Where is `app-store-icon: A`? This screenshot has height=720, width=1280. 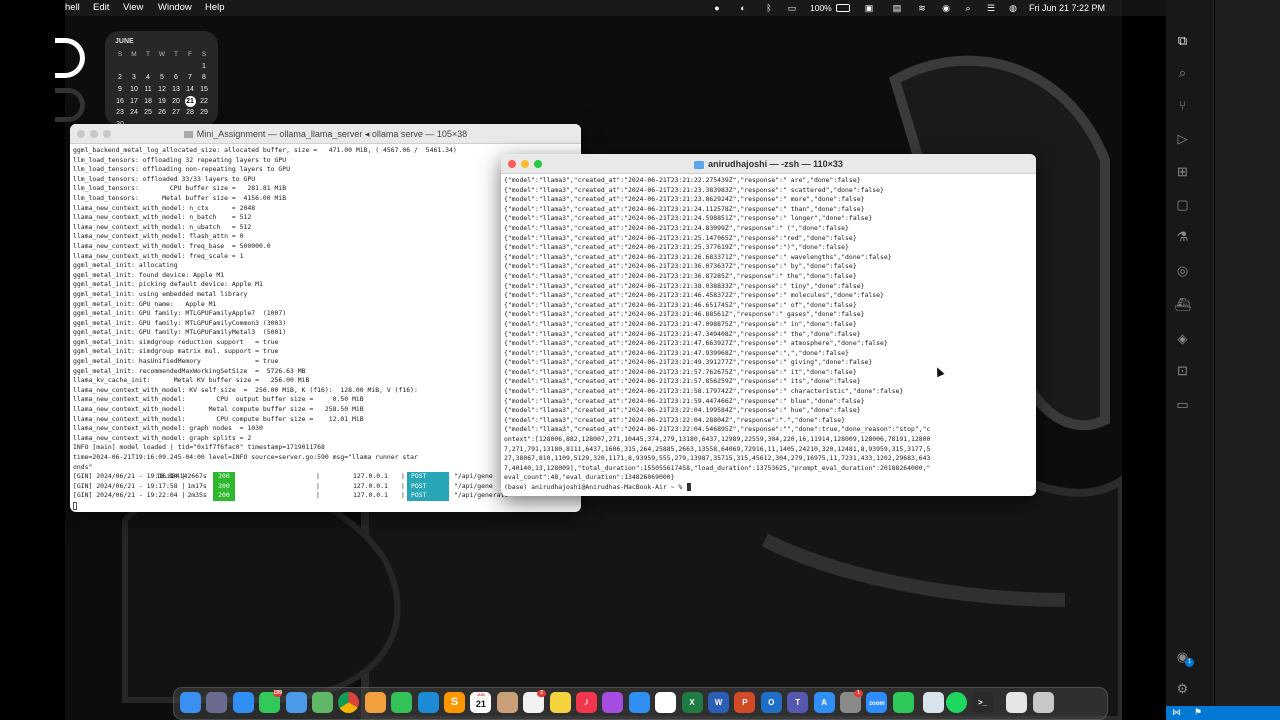 app-store-icon: A is located at coordinates (824, 702).